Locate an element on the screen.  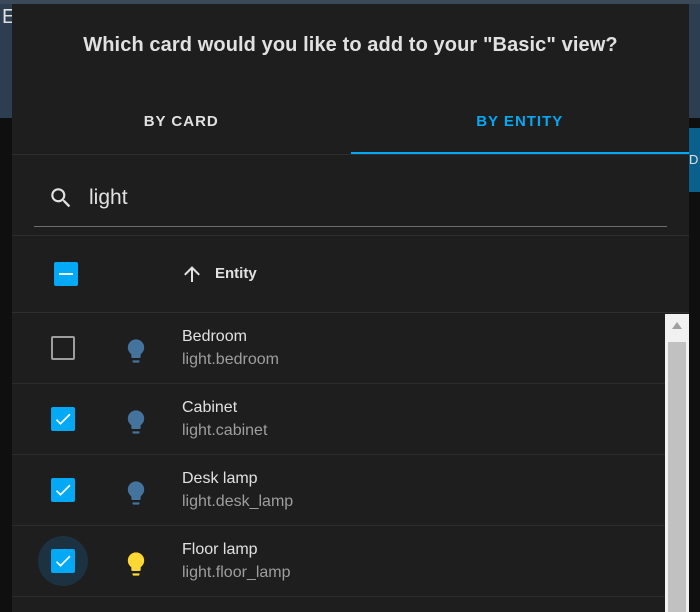
entity-id: light.floor_lamp is located at coordinates (236, 572).